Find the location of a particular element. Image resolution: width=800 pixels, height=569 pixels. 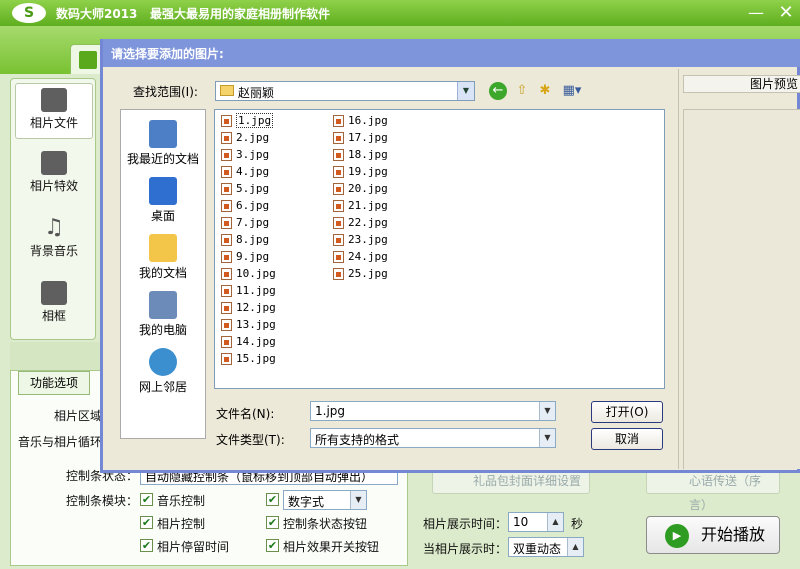

file-type-value: 所有支持的格式 is located at coordinates (357, 440).